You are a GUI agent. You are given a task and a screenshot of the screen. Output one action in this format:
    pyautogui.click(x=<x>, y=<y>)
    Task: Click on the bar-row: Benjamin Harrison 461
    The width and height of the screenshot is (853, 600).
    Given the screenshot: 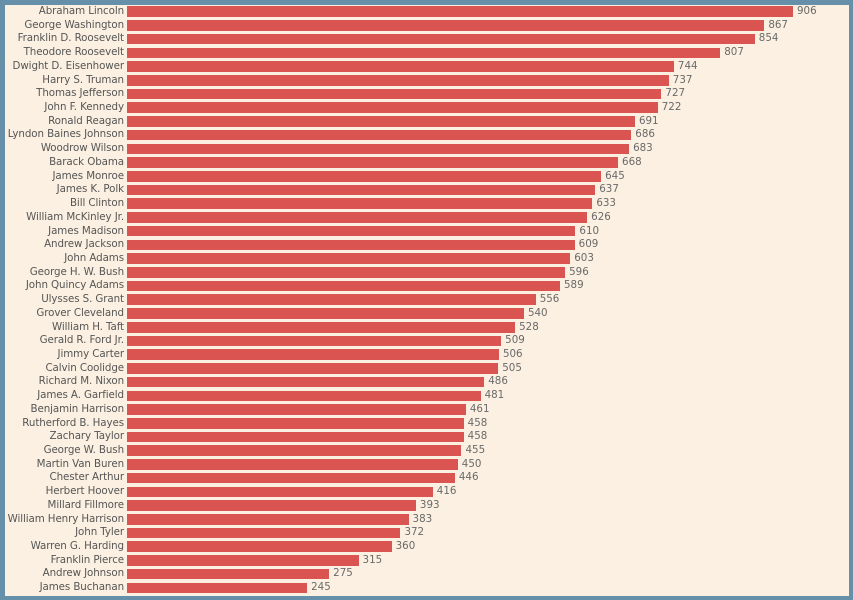 What is the action you would take?
    pyautogui.click(x=427, y=410)
    